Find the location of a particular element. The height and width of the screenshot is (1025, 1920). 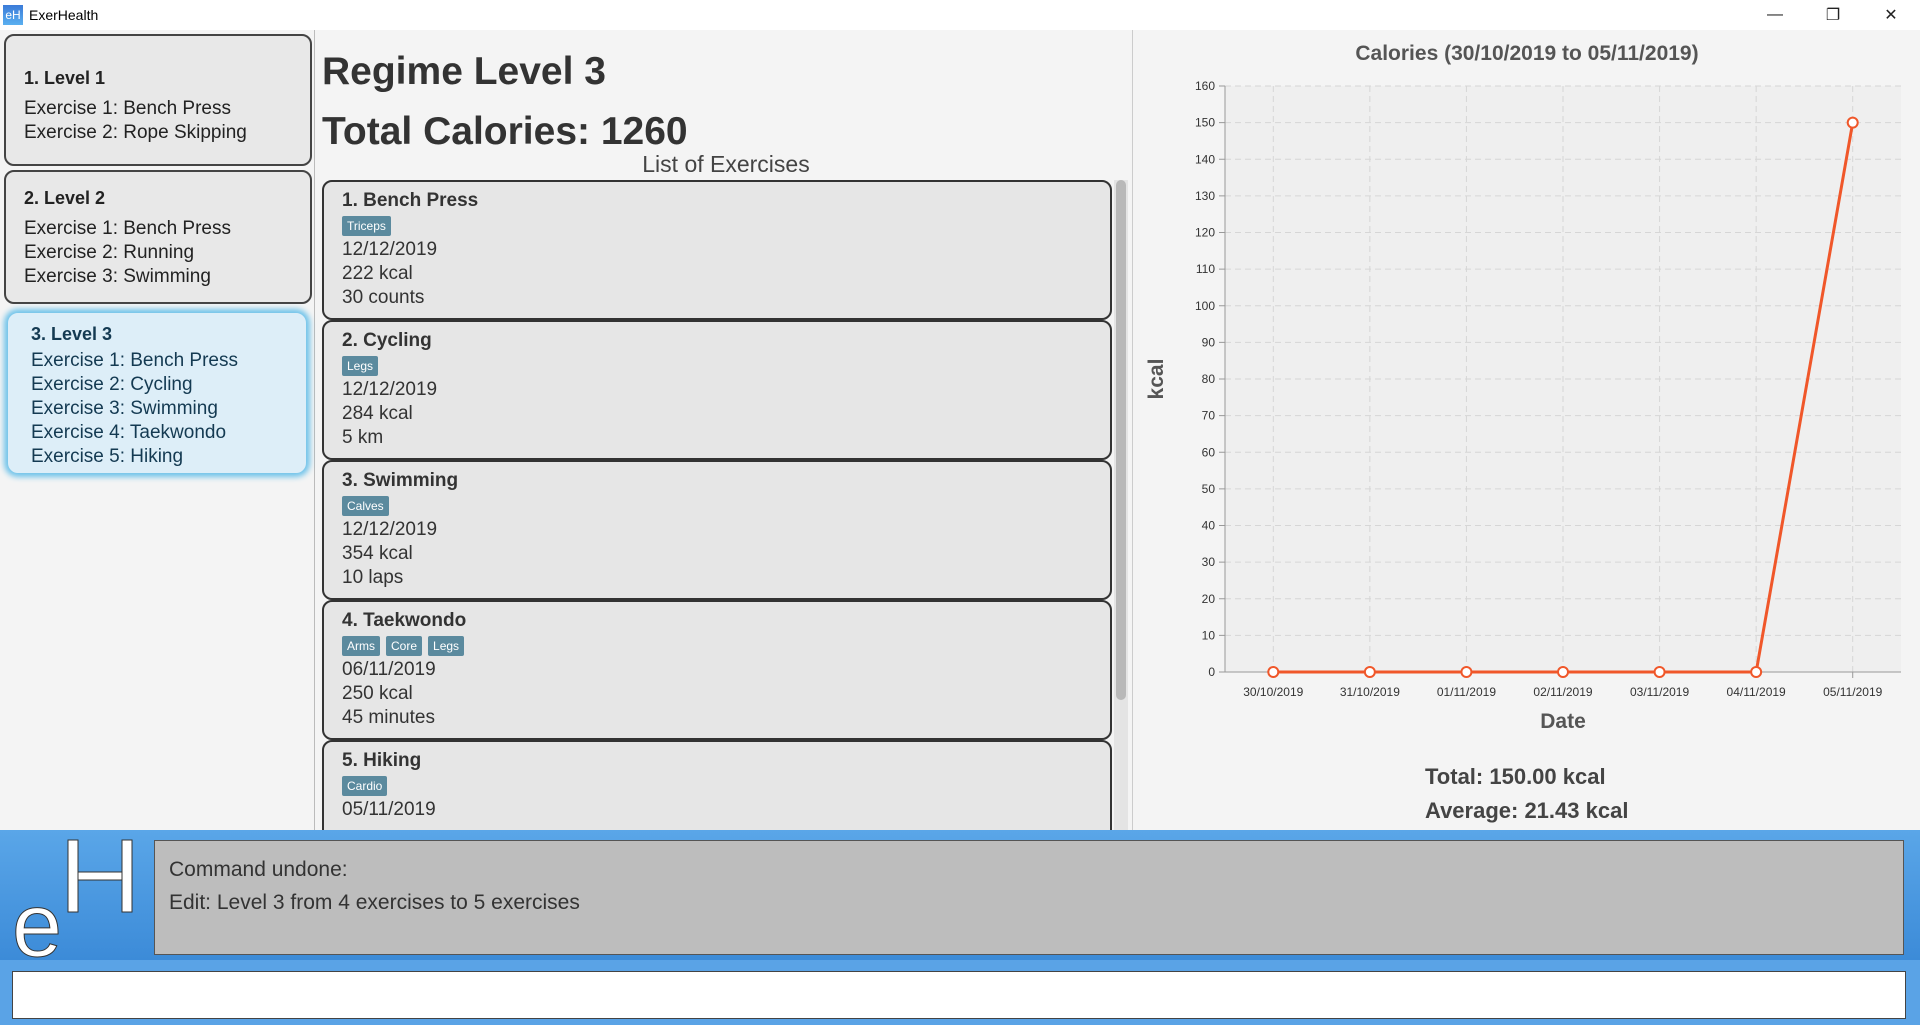

muscle-tag: Core is located at coordinates (404, 646).